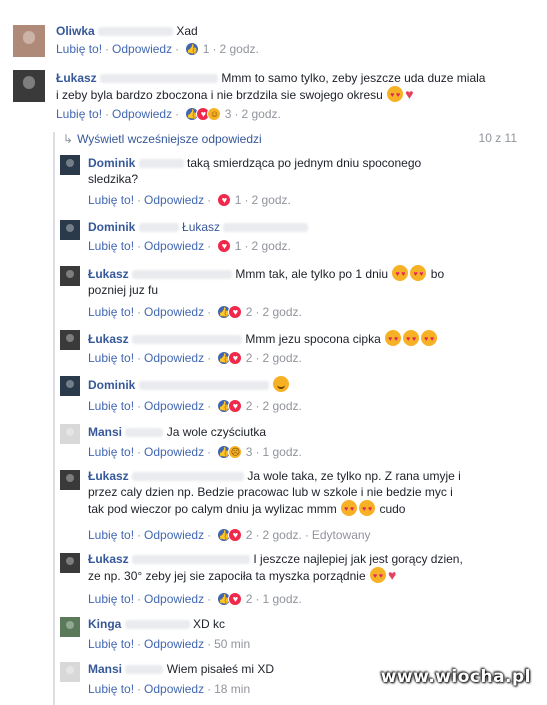 The width and height of the screenshot is (547, 705). I want to click on timestamp: 50 min, so click(232, 644).